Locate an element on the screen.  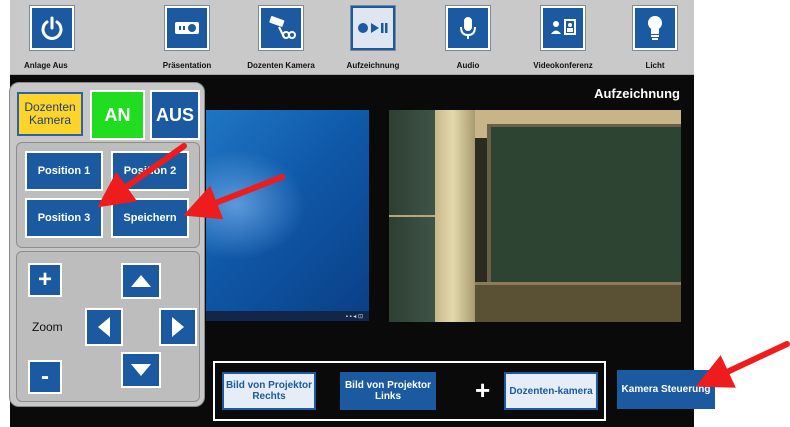
dozenten-kamera-tile: Dozenten Kamera is located at coordinates (50, 114).